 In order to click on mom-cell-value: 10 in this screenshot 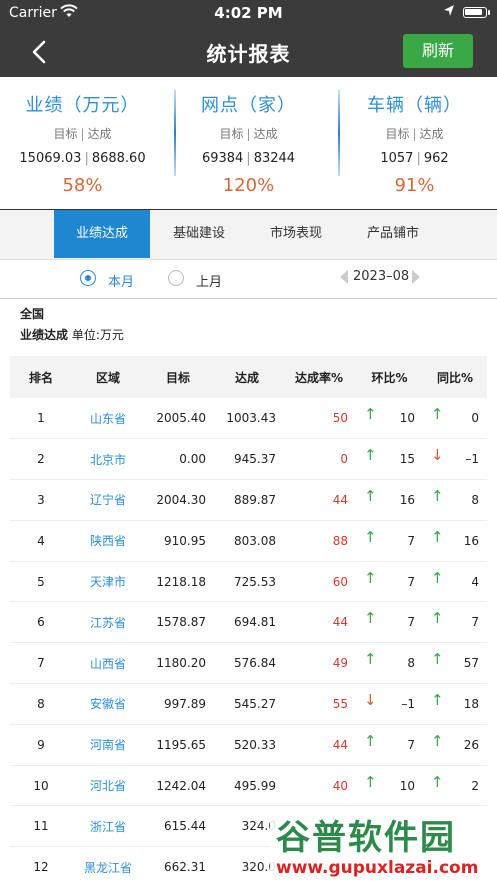, I will do `click(407, 418)`.